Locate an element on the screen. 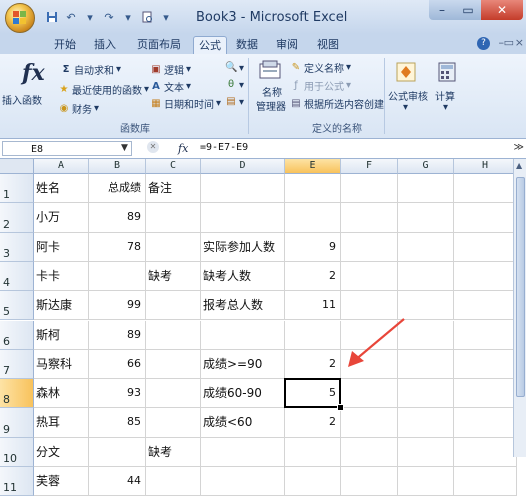 This screenshot has height=496, width=526. maximize-button: ▭ is located at coordinates (468, 10).